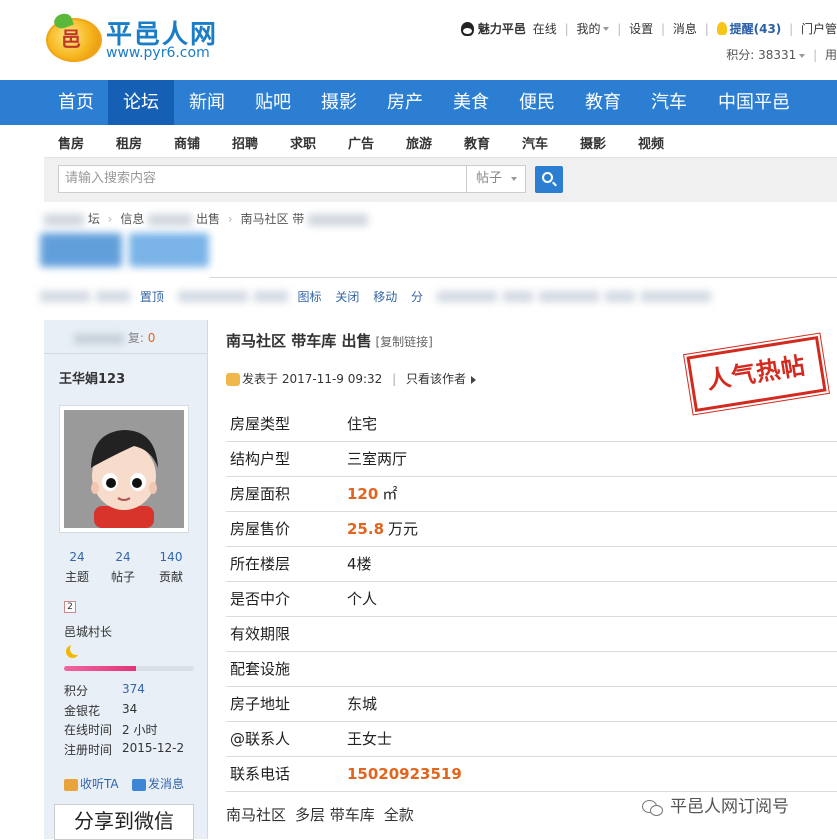  Describe the element at coordinates (324, 814) in the screenshot. I see `post-footer: 南马社区 多层 带车库 全款` at that location.